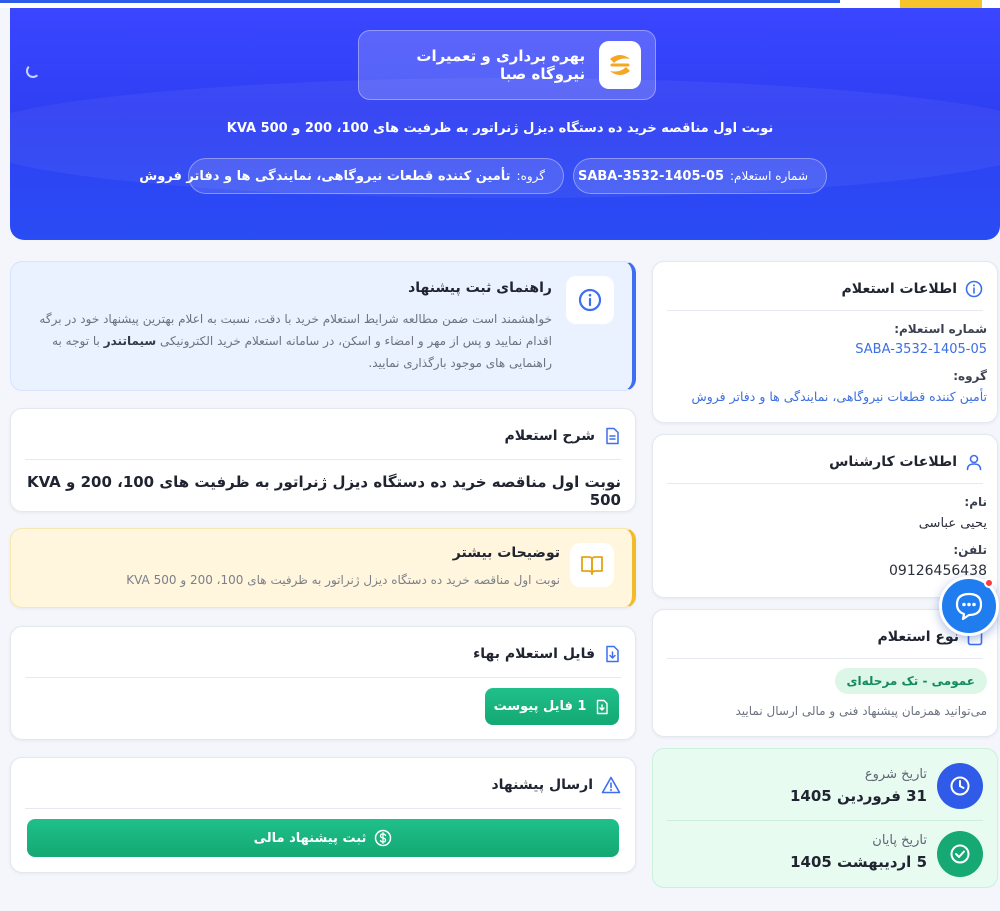 Image resolution: width=1000 pixels, height=911 pixels. What do you see at coordinates (960, 854) in the screenshot?
I see `check-circle-icon` at bounding box center [960, 854].